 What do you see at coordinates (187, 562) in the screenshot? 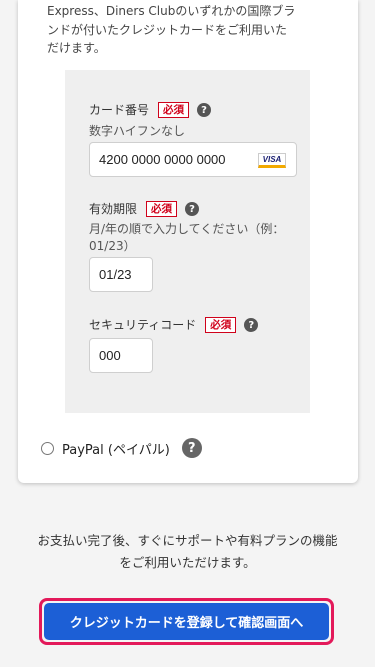
I see `notice-line: をご利用いただけます。` at bounding box center [187, 562].